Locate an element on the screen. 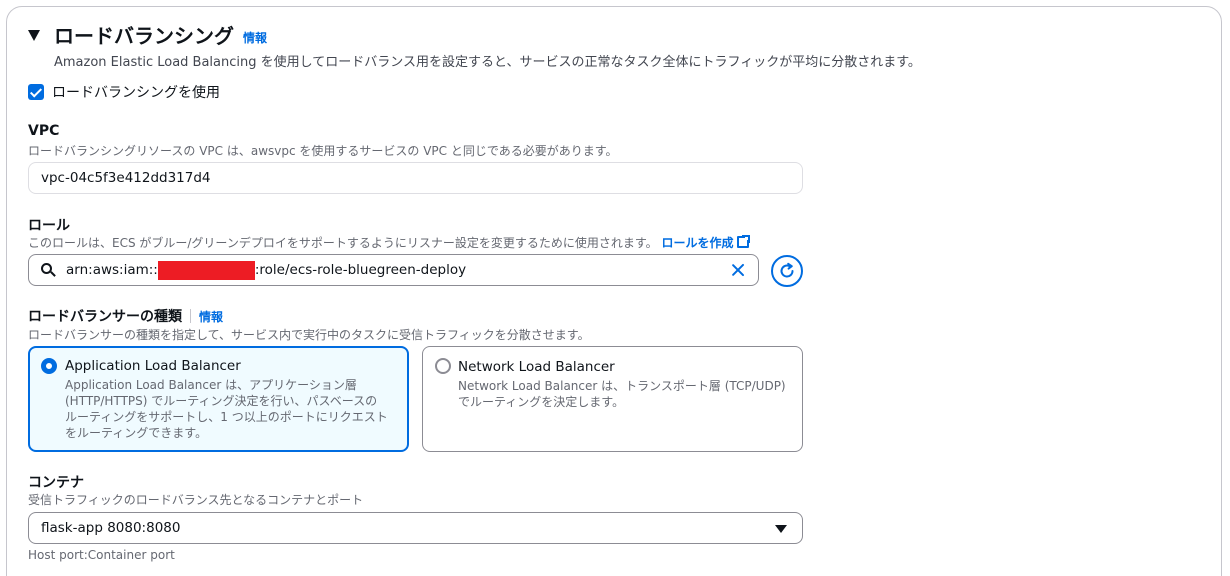 The height and width of the screenshot is (576, 1230). create-role-label: ロールを作成 is located at coordinates (697, 243).